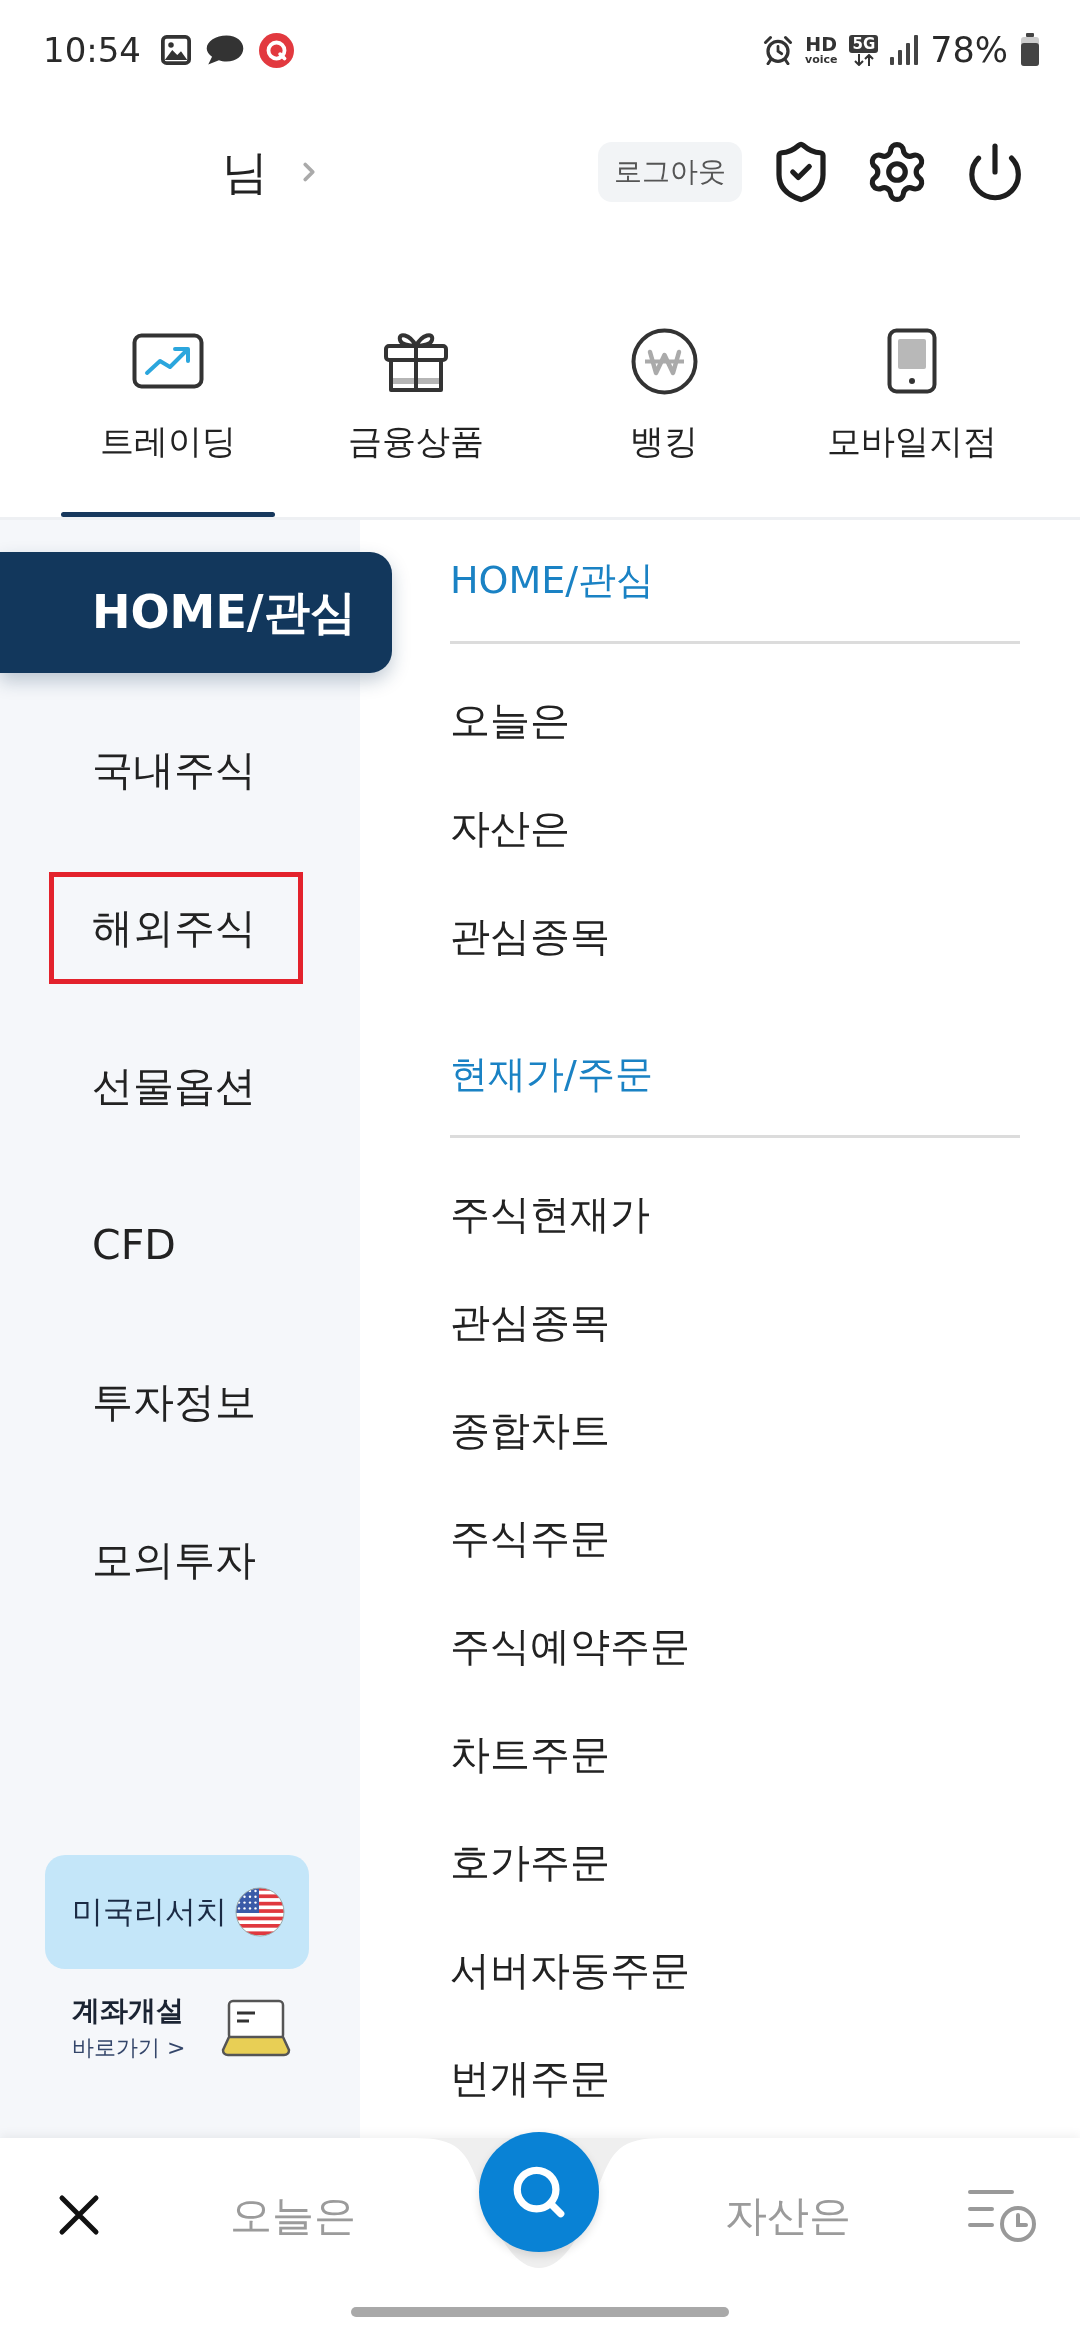 The image size is (1080, 2340). Describe the element at coordinates (510, 720) in the screenshot. I see `menu-item: 오늘은` at that location.